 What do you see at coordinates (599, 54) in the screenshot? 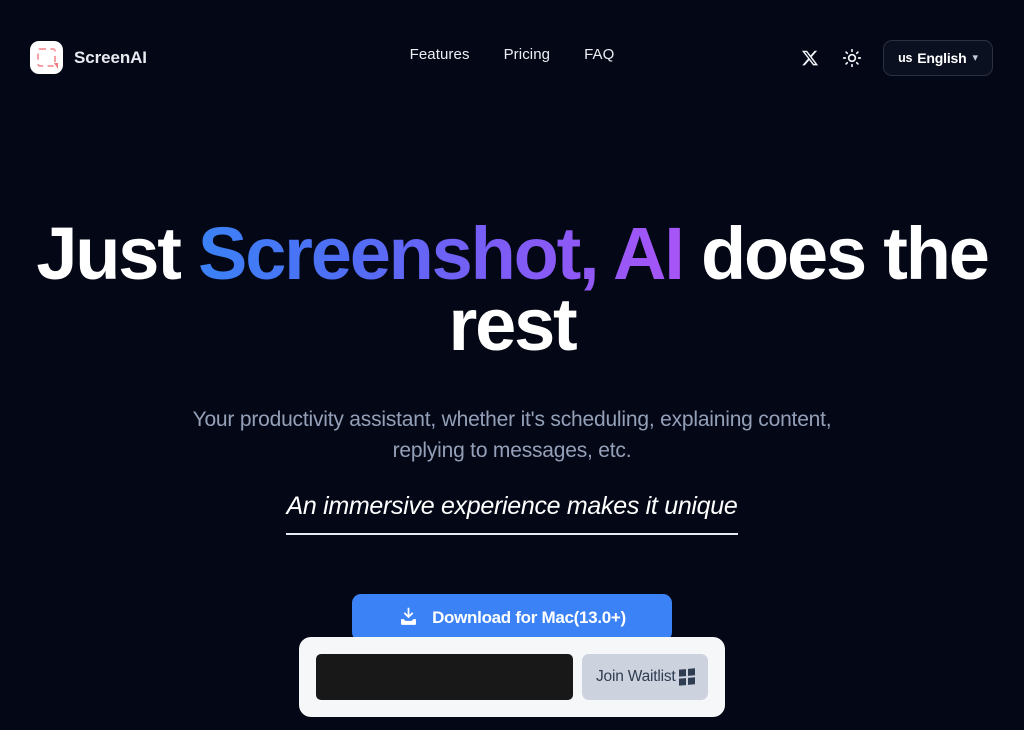
I see `nav-item-faq: FAQ` at bounding box center [599, 54].